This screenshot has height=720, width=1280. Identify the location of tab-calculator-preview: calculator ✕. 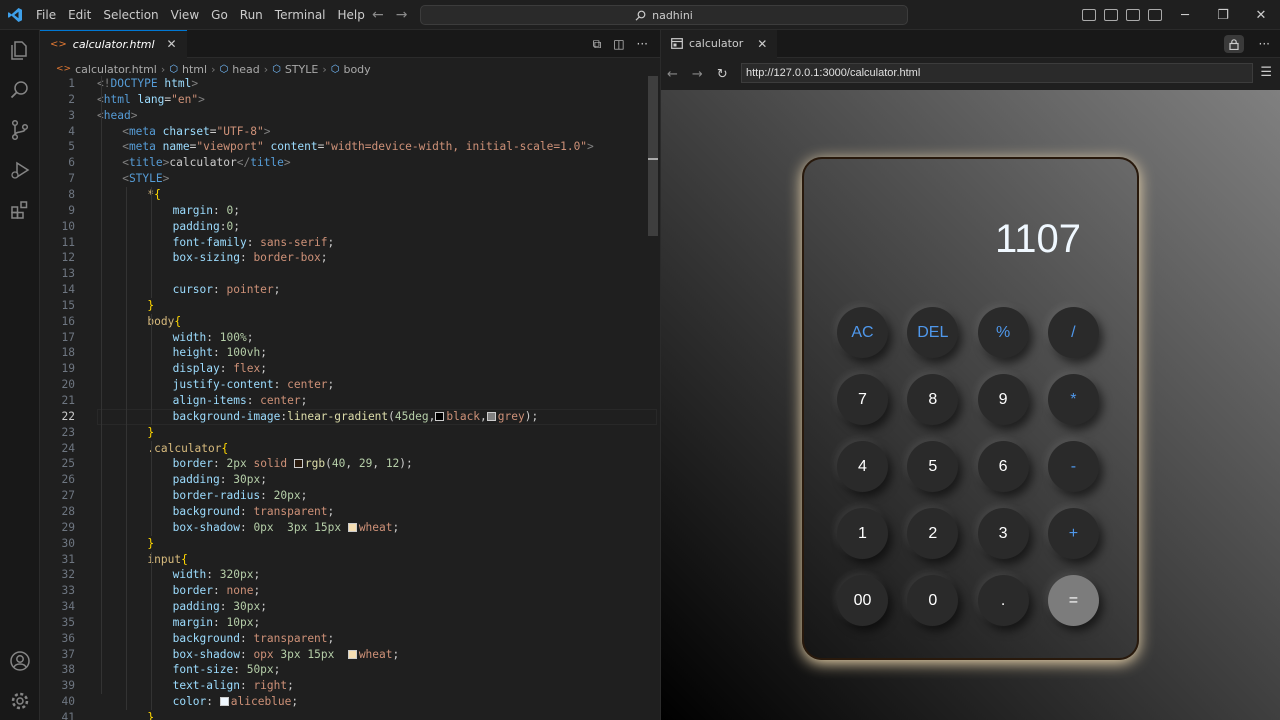
(719, 43).